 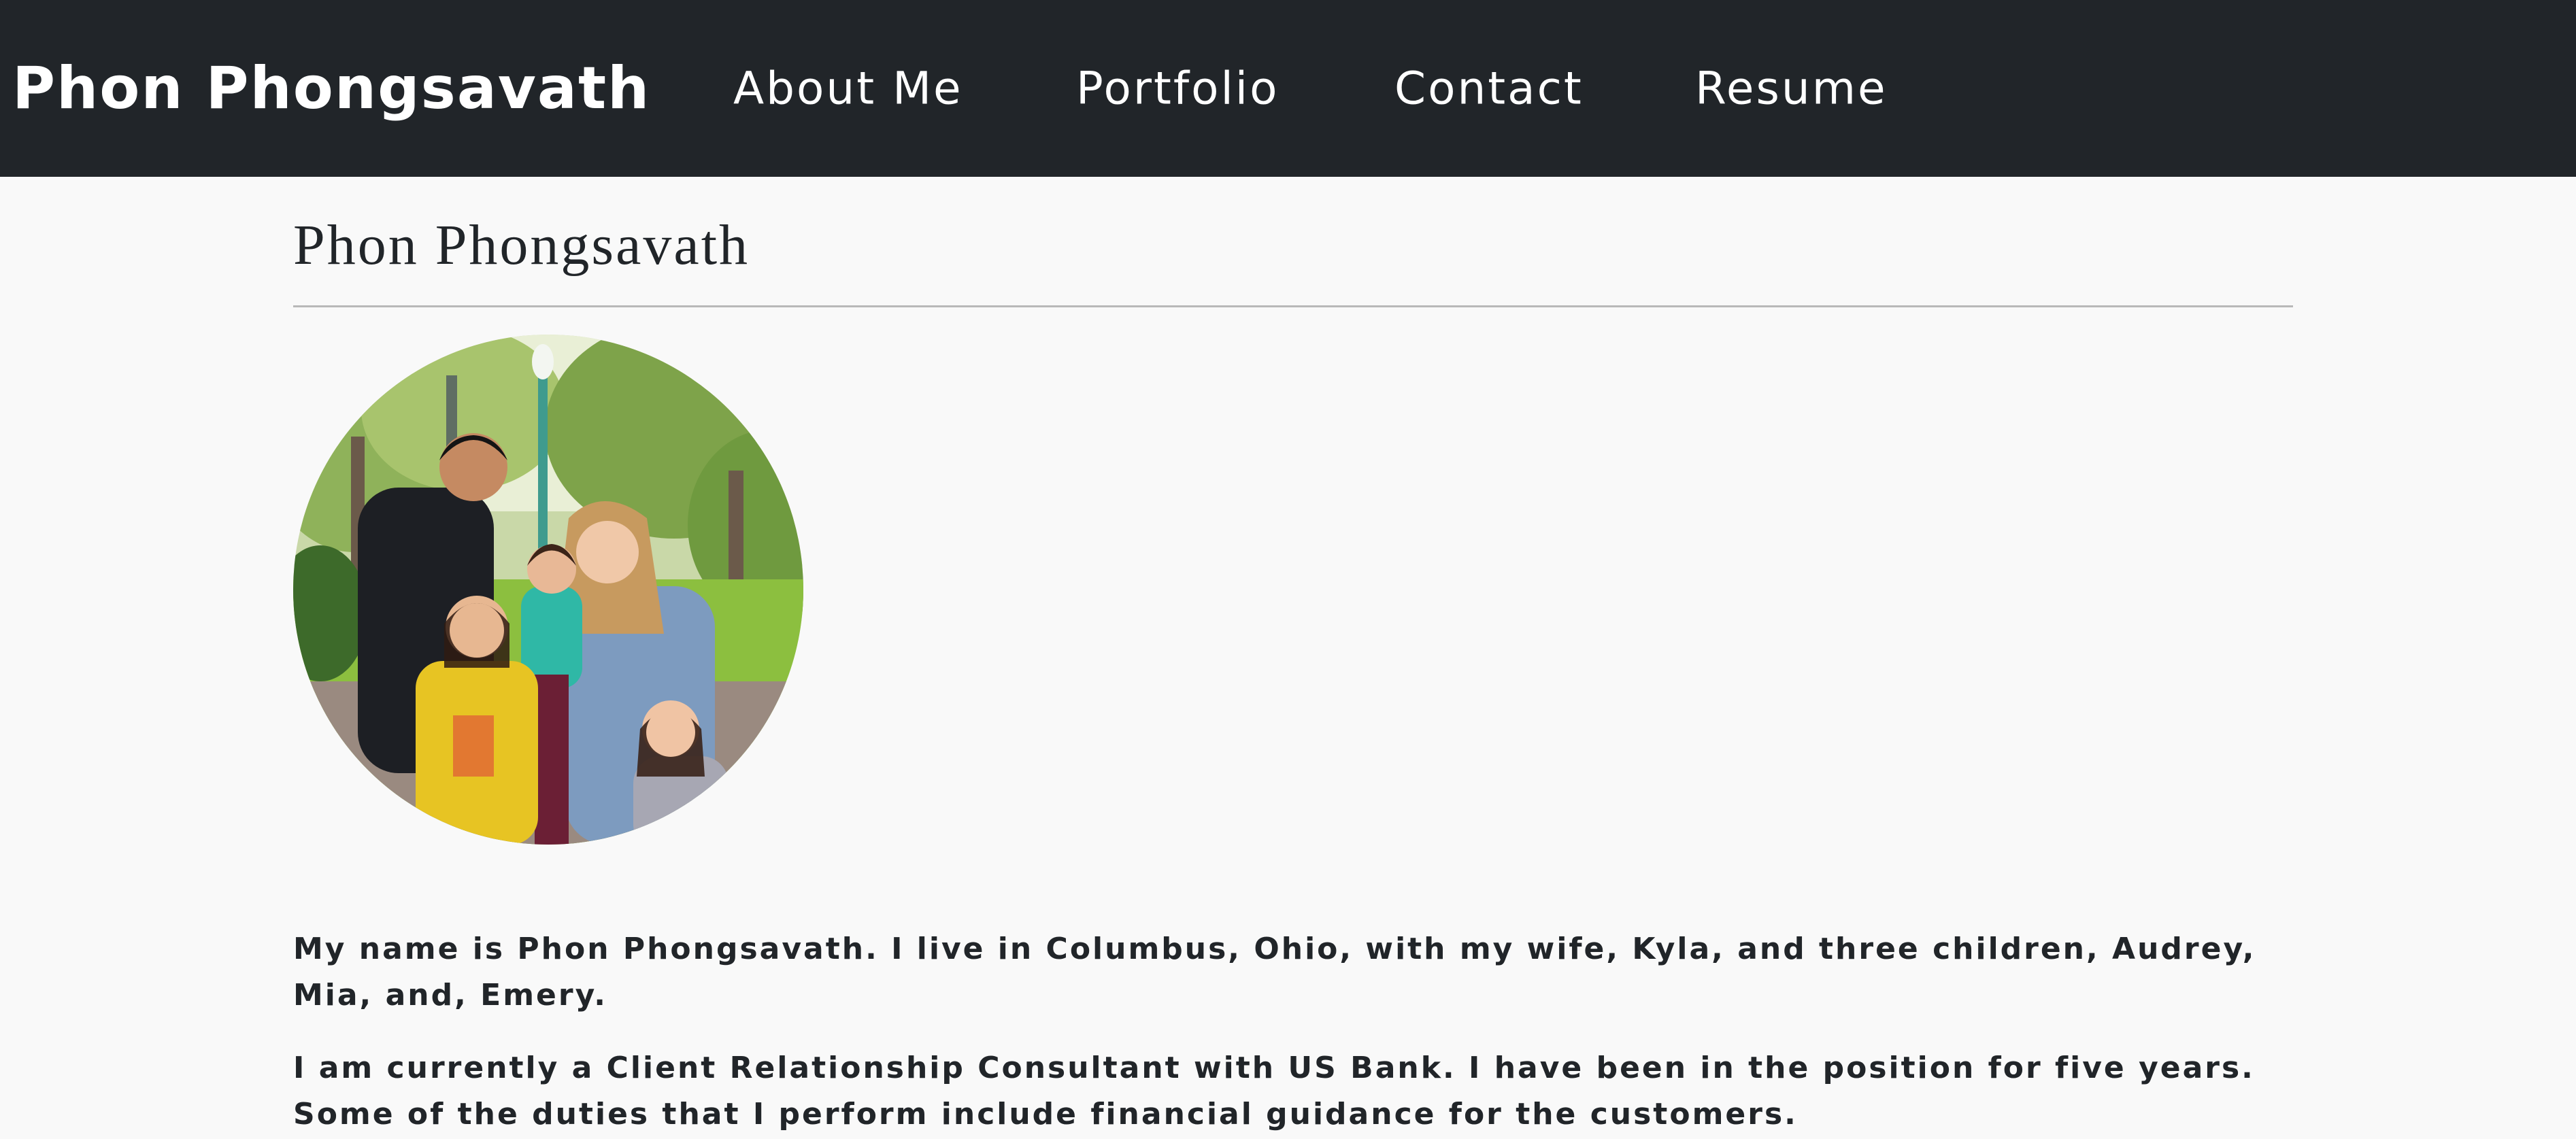 I want to click on family-photo-illustration, so click(x=548, y=590).